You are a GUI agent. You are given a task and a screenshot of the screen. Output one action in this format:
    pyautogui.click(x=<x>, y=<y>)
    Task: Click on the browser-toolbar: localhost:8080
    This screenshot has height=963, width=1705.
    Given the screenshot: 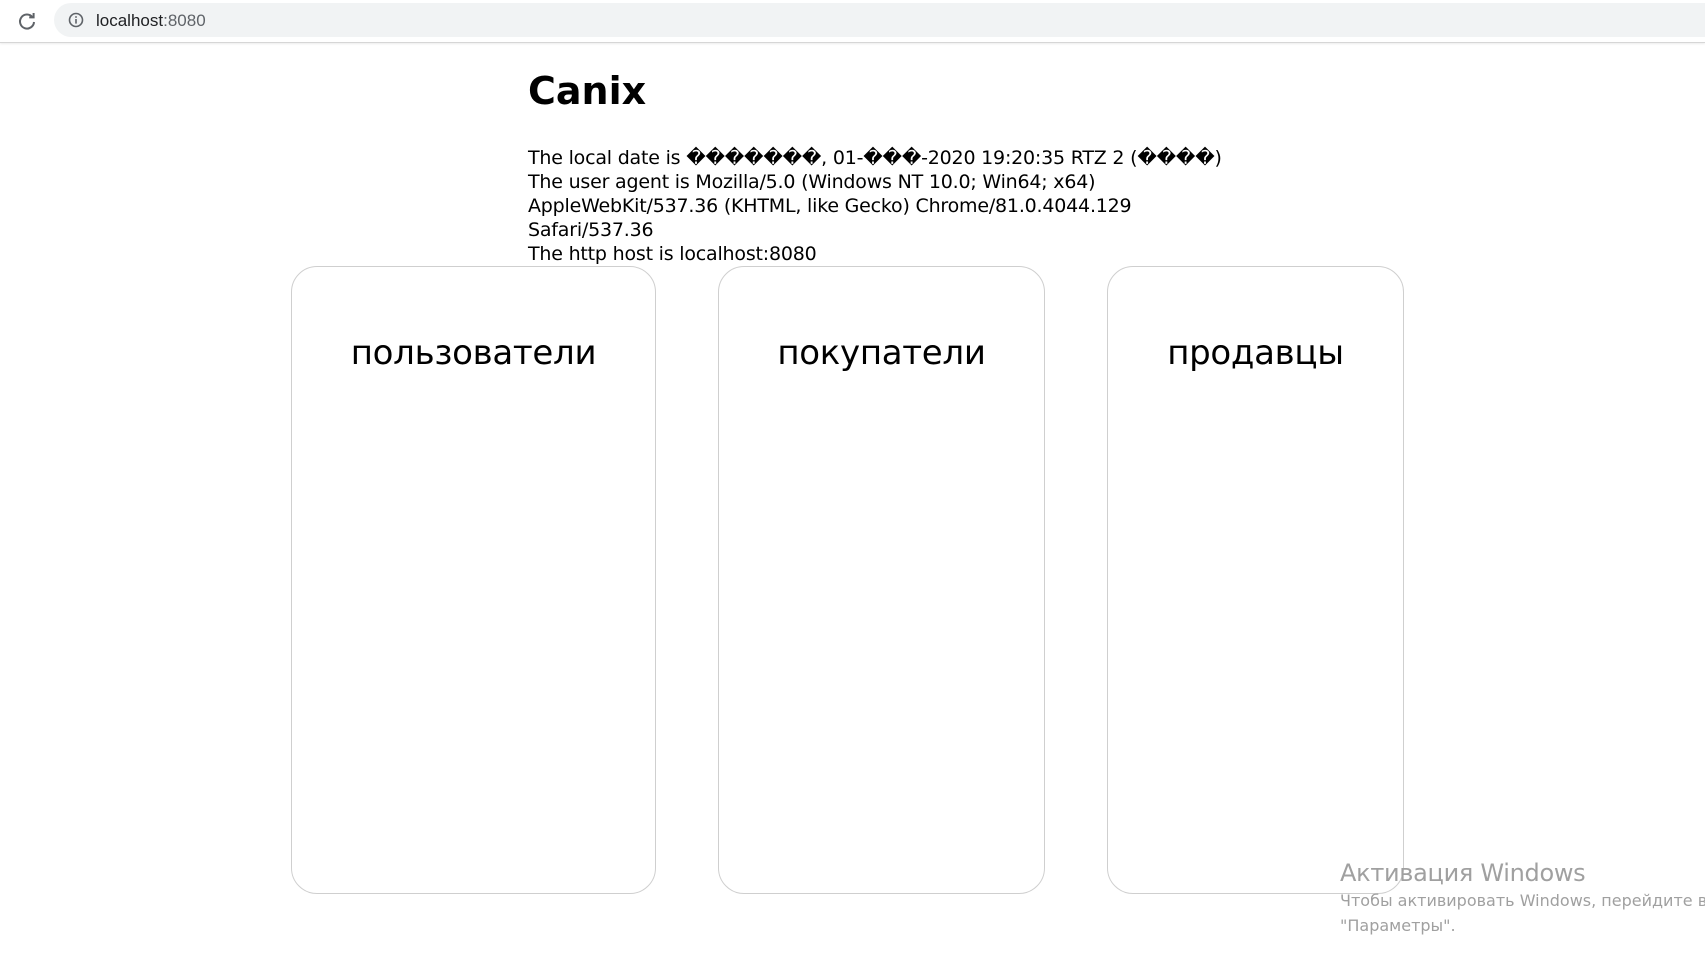 What is the action you would take?
    pyautogui.click(x=852, y=21)
    